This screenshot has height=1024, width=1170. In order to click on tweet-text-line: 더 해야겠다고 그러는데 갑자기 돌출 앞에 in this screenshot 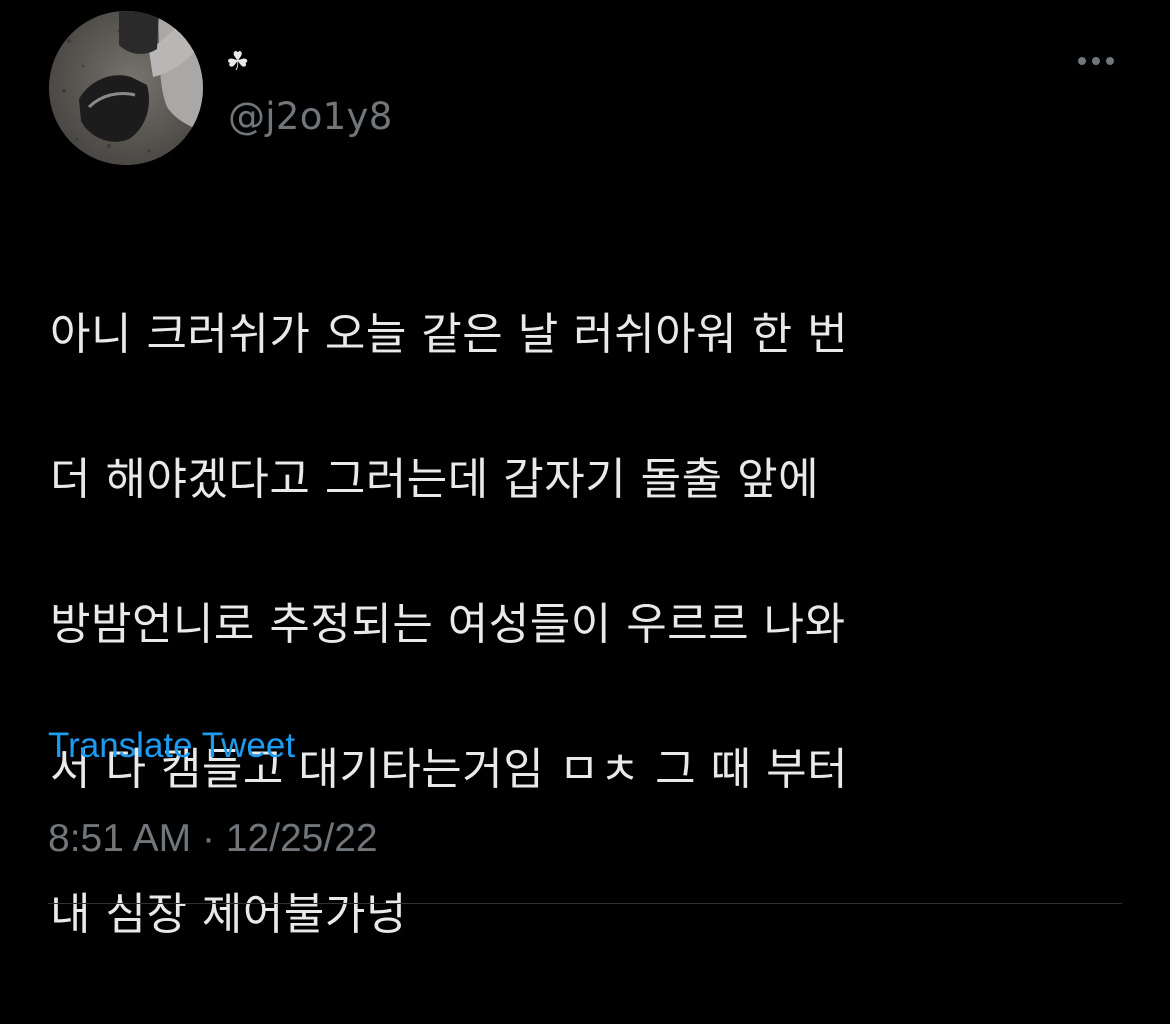, I will do `click(435, 479)`.